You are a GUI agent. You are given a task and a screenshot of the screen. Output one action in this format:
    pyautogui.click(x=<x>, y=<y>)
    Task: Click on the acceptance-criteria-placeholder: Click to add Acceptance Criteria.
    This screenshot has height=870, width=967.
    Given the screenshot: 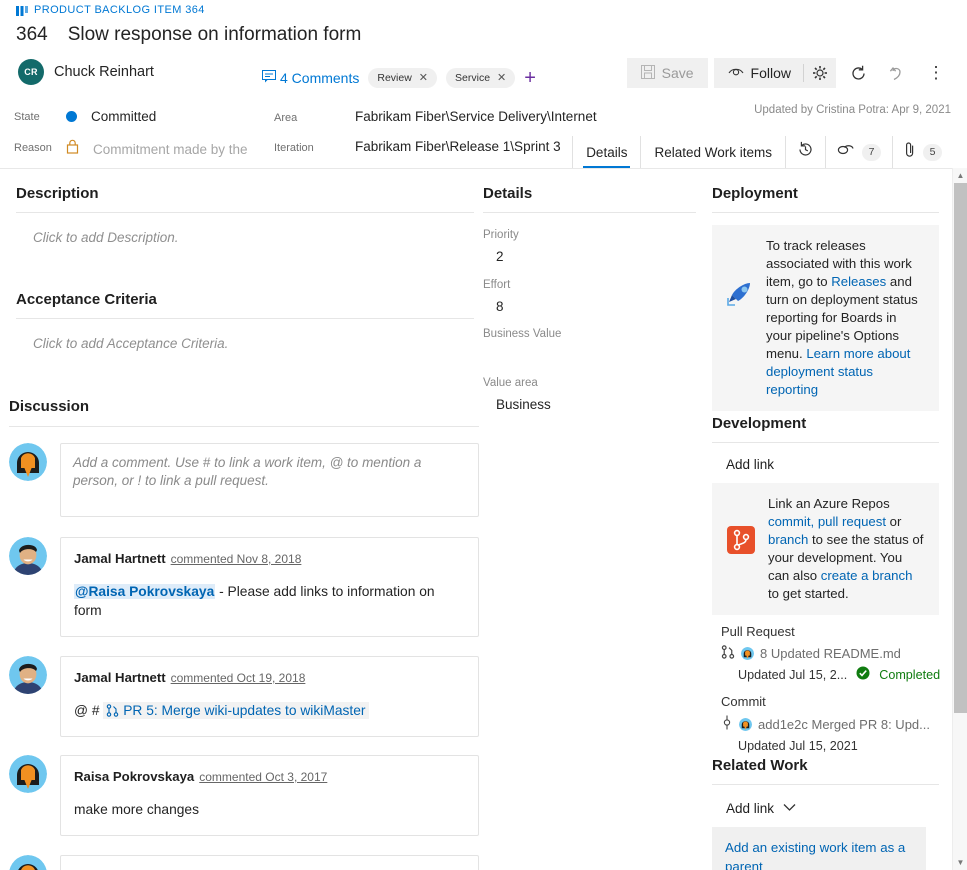 What is the action you would take?
    pyautogui.click(x=131, y=343)
    